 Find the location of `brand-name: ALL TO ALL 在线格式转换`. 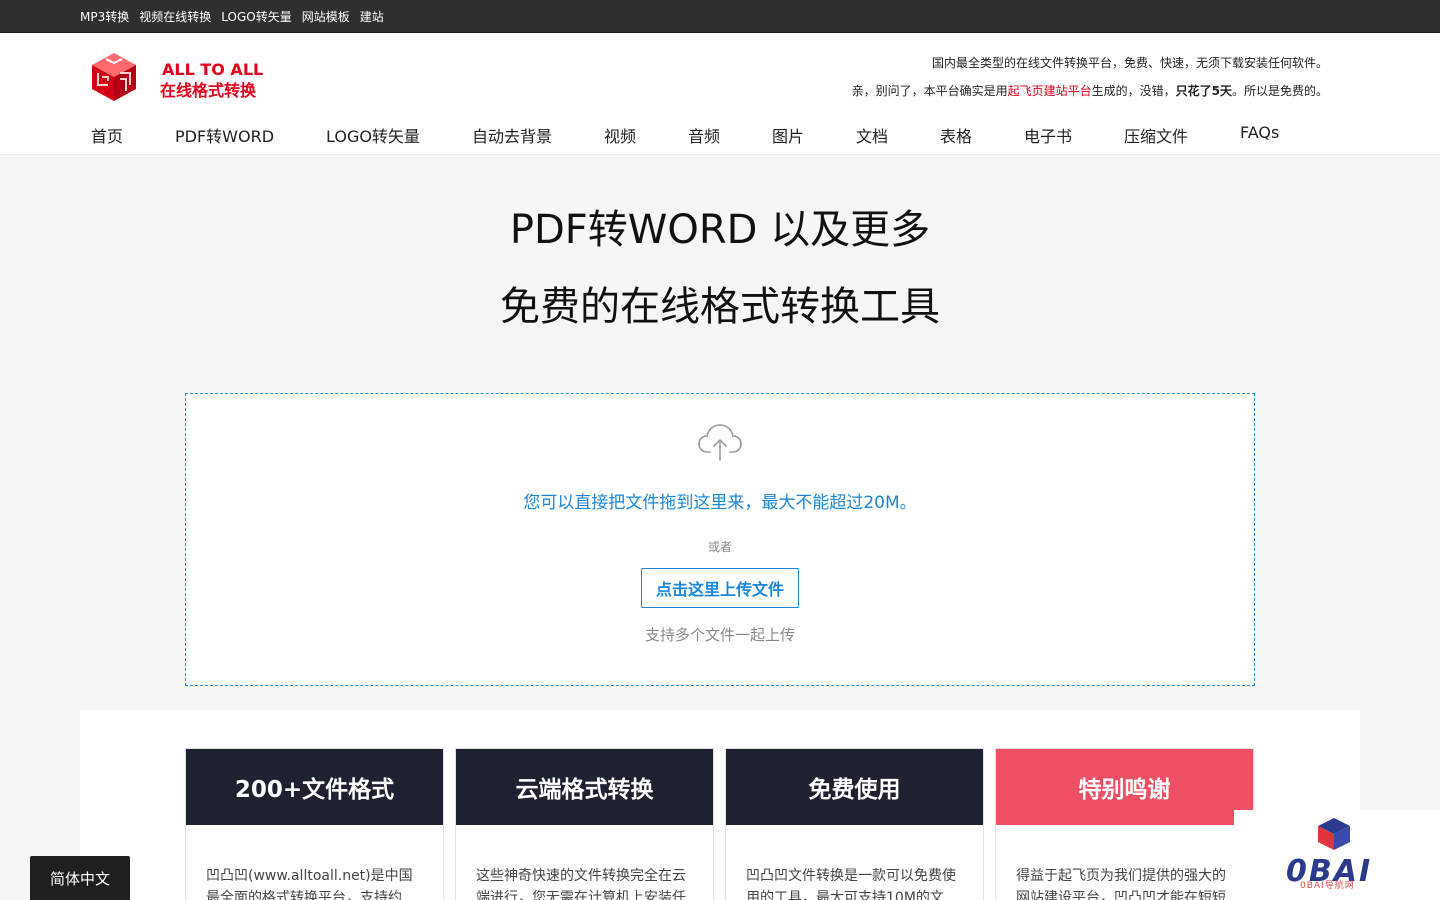

brand-name: ALL TO ALL 在线格式转换 is located at coordinates (211, 80).